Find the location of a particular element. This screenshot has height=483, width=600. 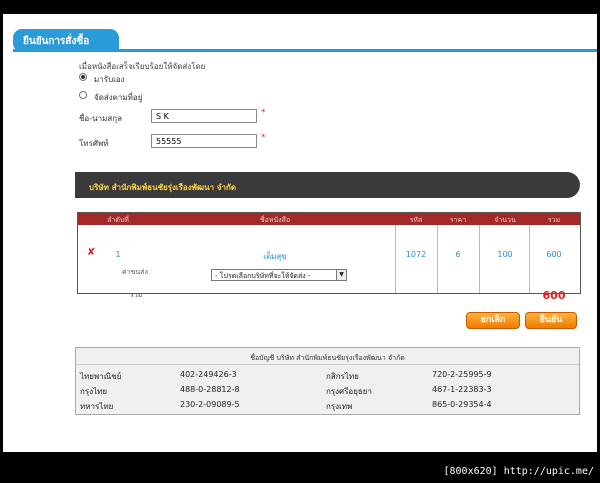

grand-total: 600 is located at coordinates (554, 295).